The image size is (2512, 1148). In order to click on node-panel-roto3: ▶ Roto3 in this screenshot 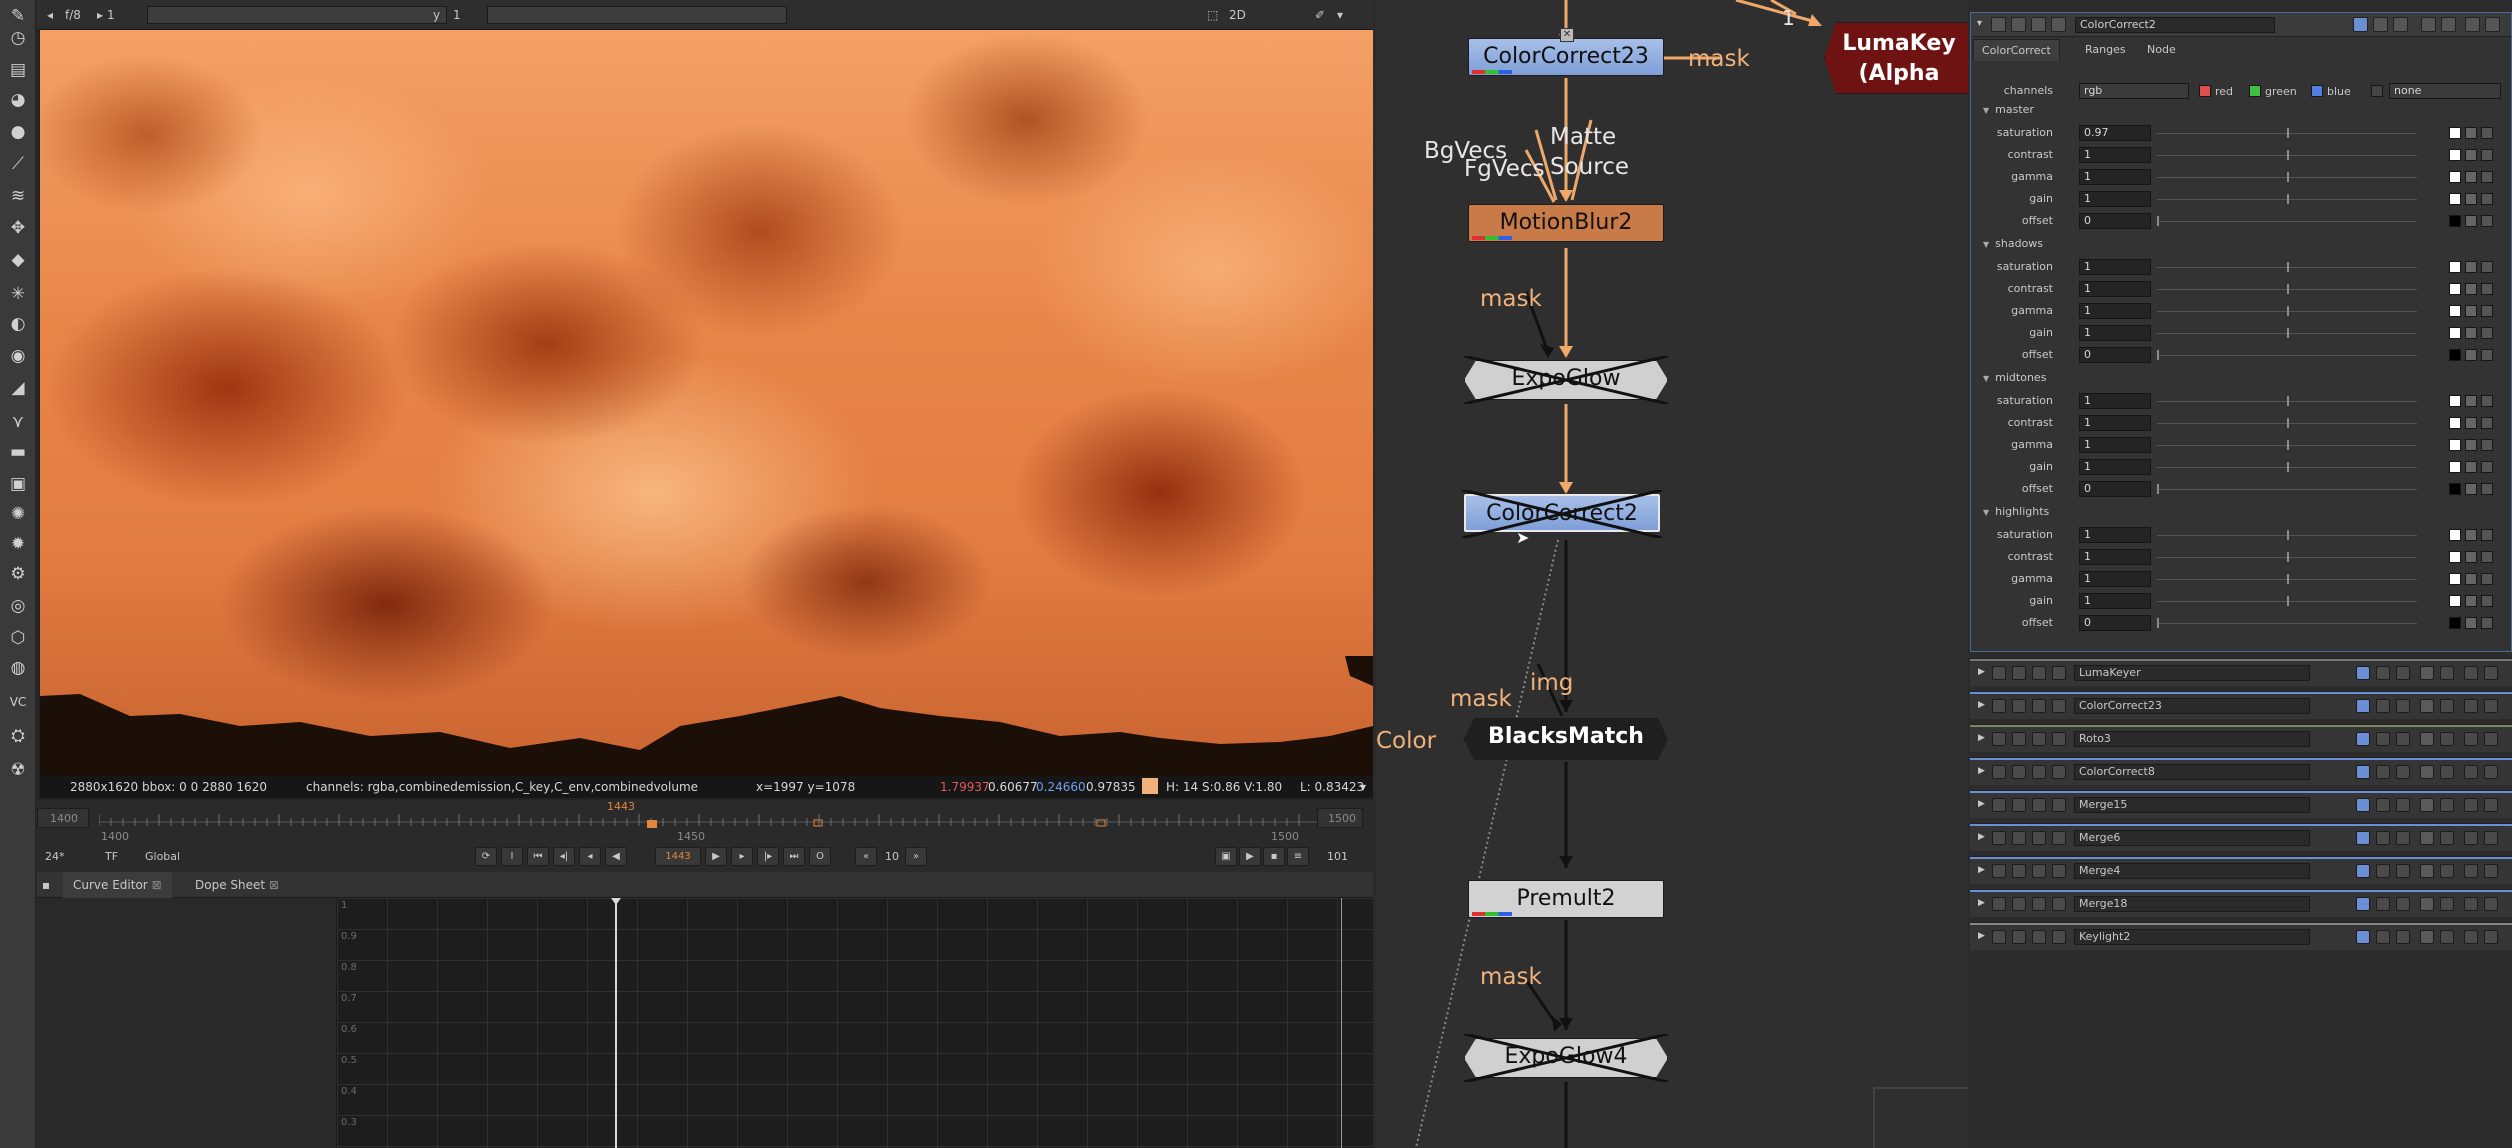, I will do `click(2241, 738)`.